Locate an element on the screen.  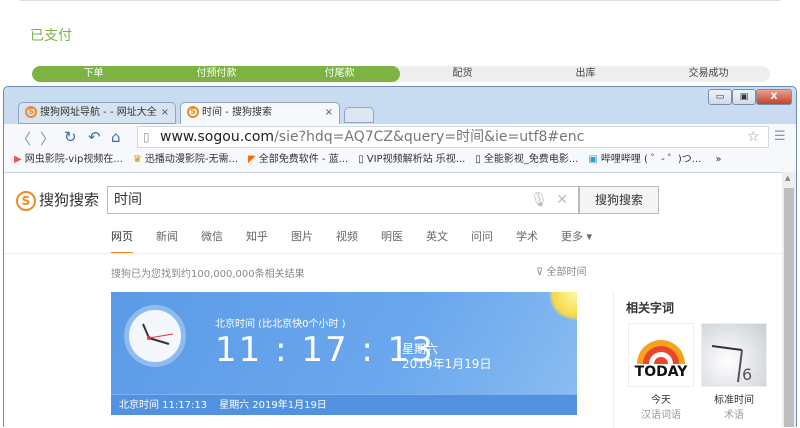
minimize-button: ▭ is located at coordinates (720, 97).